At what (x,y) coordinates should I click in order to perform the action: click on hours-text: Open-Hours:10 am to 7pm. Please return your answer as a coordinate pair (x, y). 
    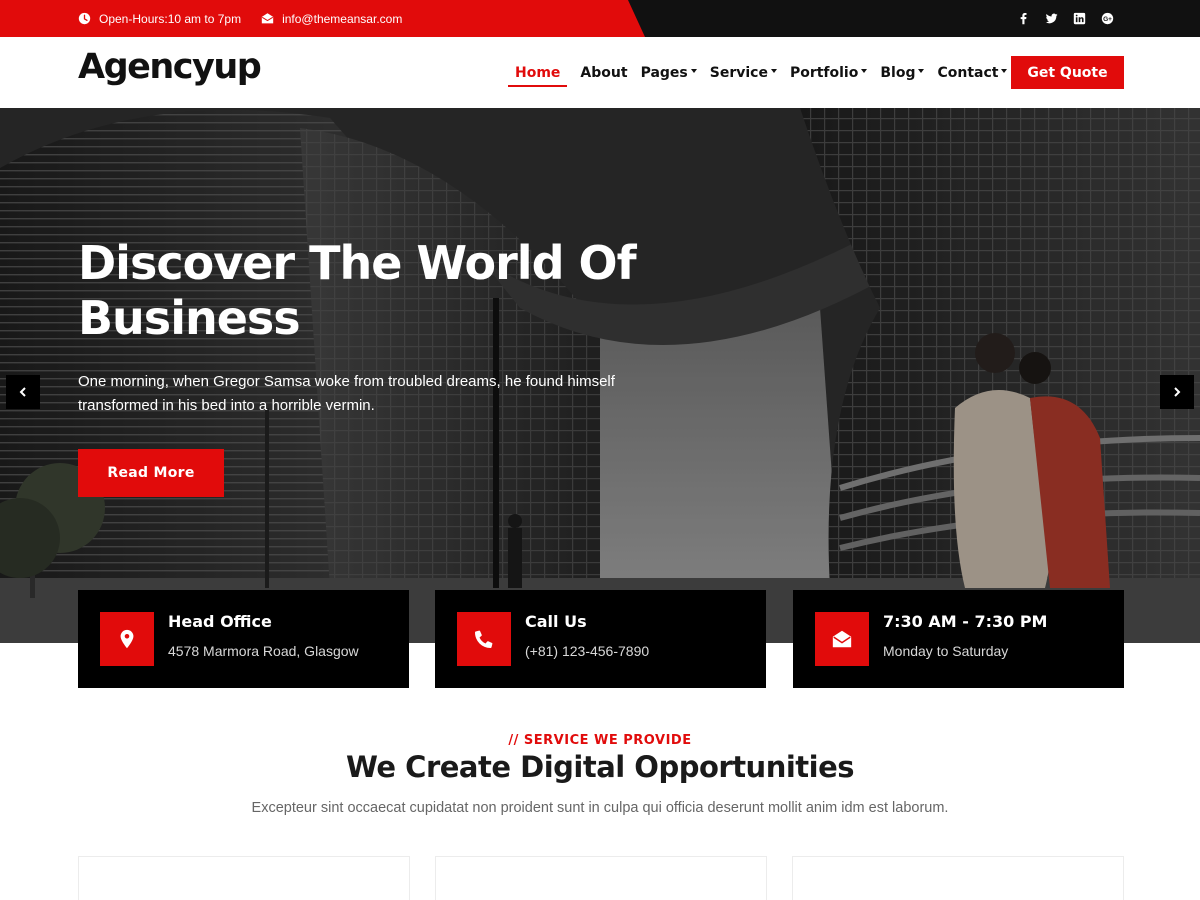
    Looking at the image, I should click on (170, 18).